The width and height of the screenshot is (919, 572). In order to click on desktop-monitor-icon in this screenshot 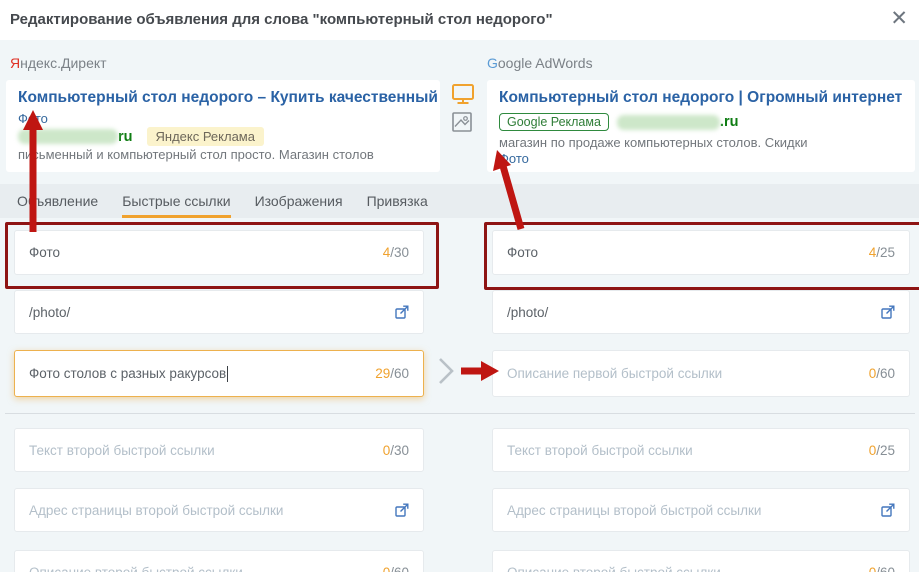, I will do `click(463, 97)`.